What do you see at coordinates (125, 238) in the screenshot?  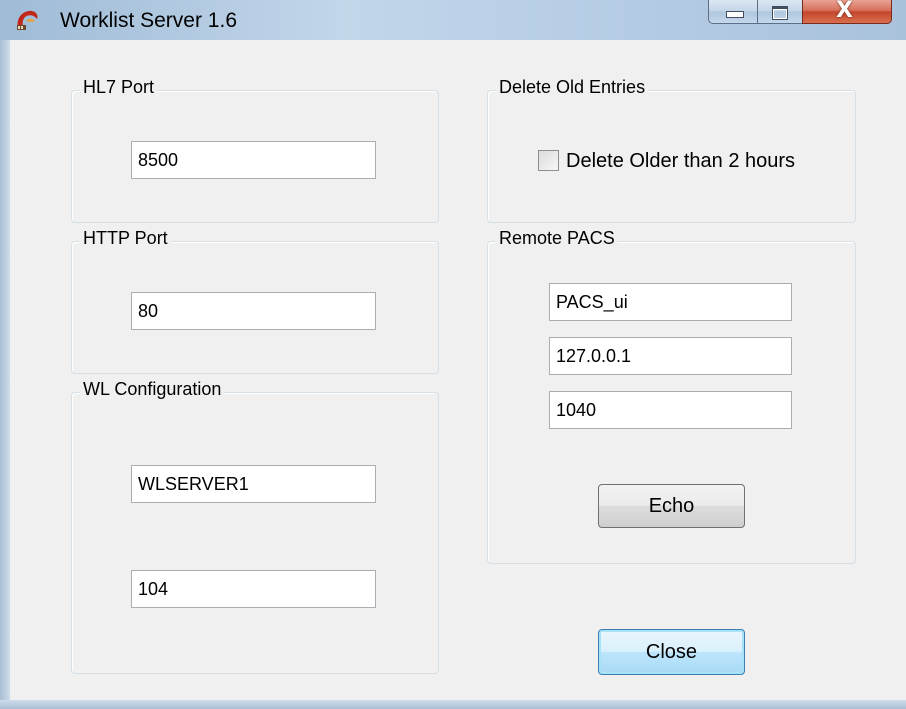 I see `http-port-label: HTTP Port` at bounding box center [125, 238].